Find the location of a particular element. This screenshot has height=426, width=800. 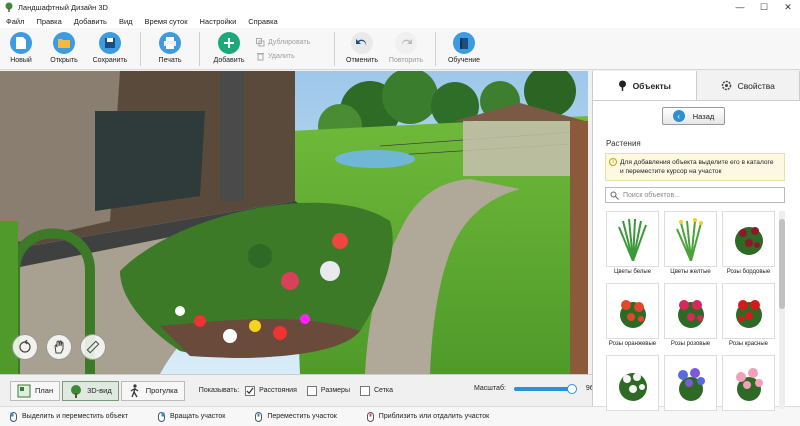

checkmark-icon is located at coordinates (250, 391).